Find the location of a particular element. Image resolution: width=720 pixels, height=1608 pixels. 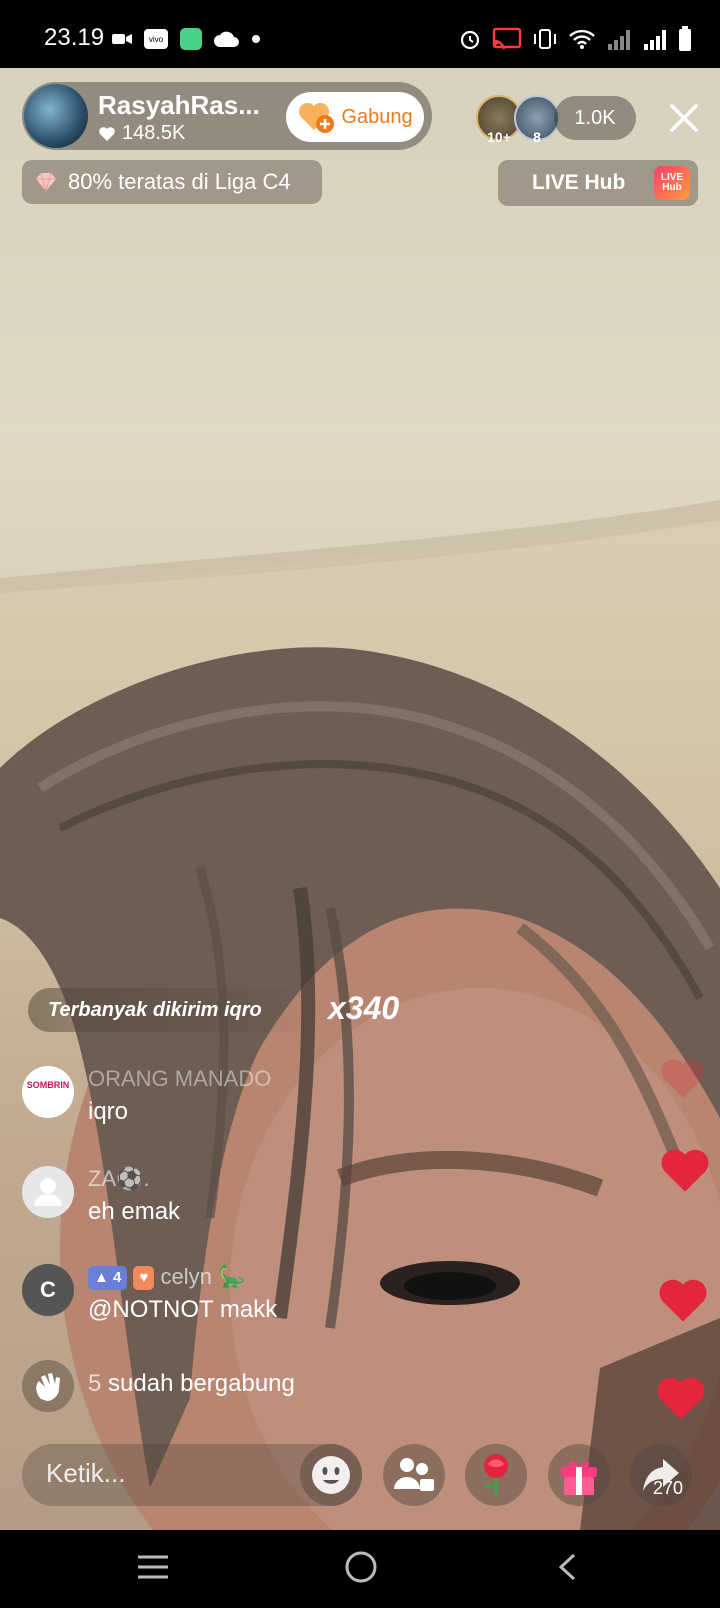

league-rank-pill: 80% teratas di Liga C4 is located at coordinates (172, 182).